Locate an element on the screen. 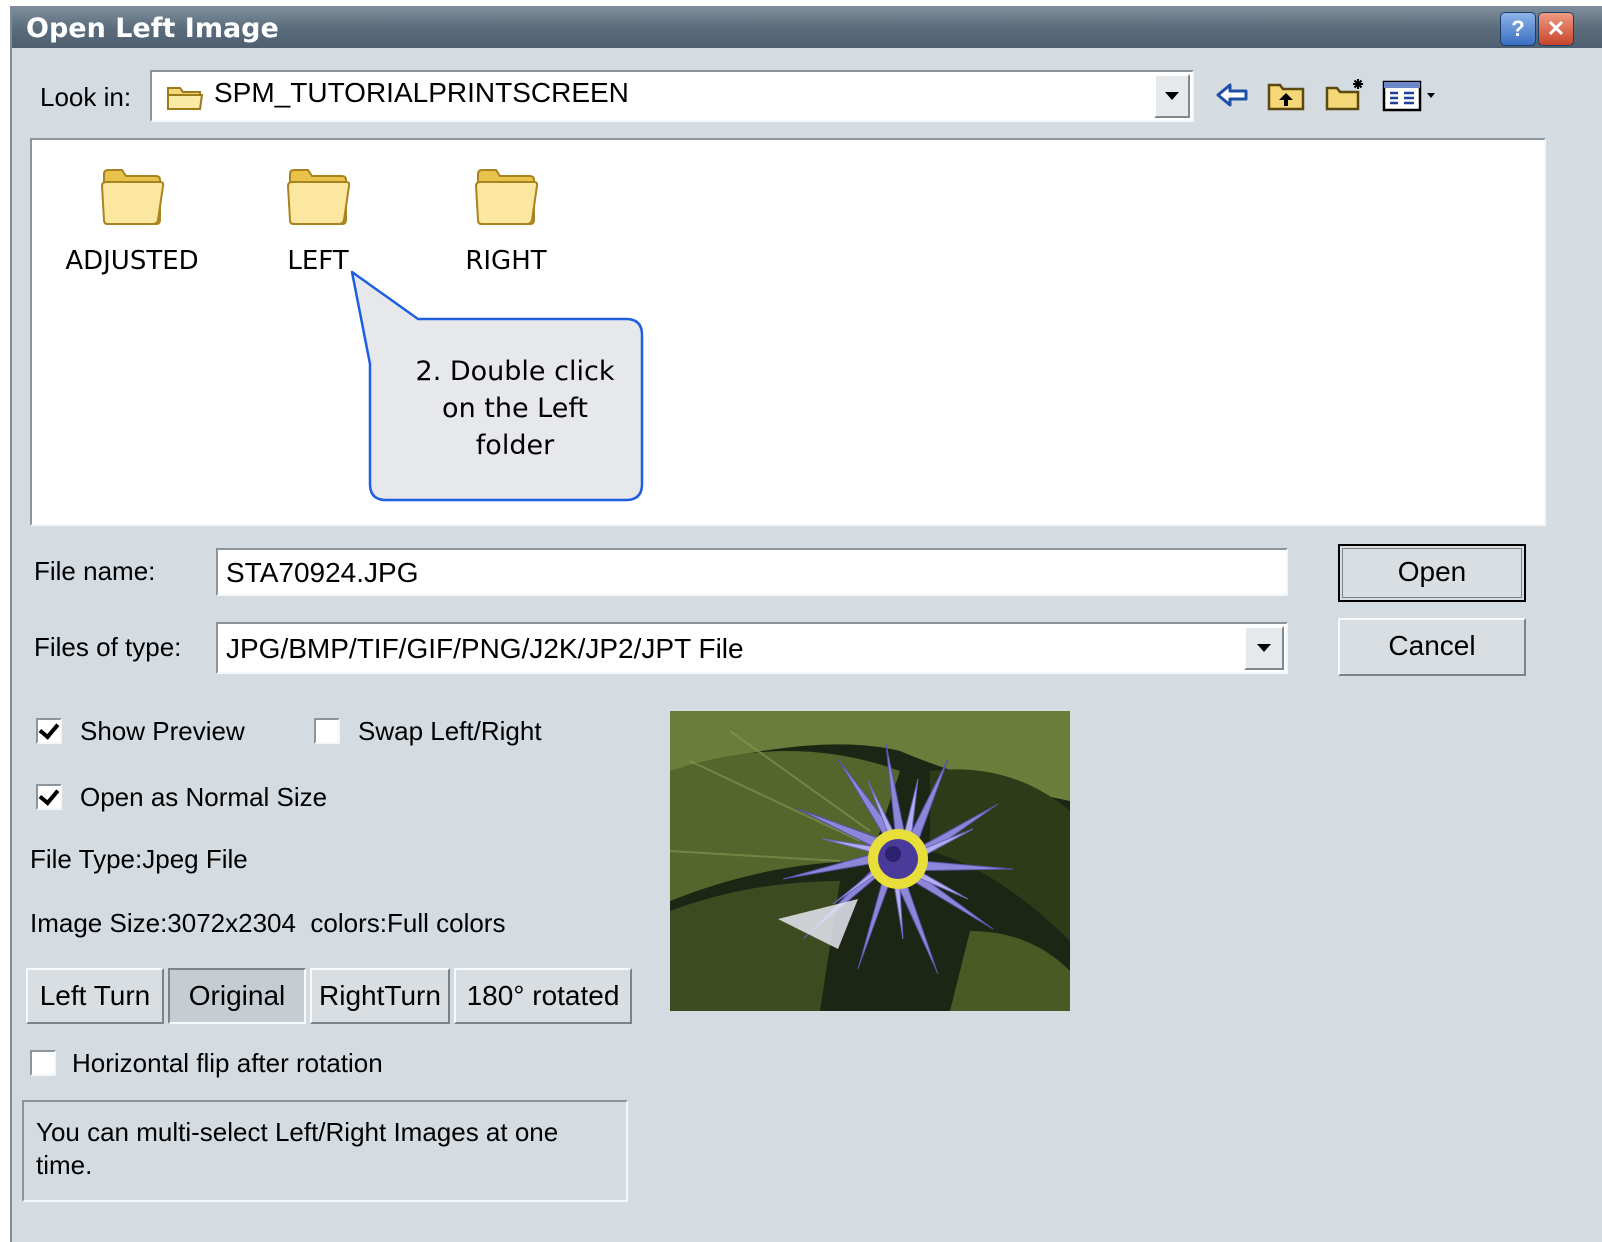 This screenshot has height=1242, width=1602. callout-text: 2. Double click on the Left folder is located at coordinates (515, 411).